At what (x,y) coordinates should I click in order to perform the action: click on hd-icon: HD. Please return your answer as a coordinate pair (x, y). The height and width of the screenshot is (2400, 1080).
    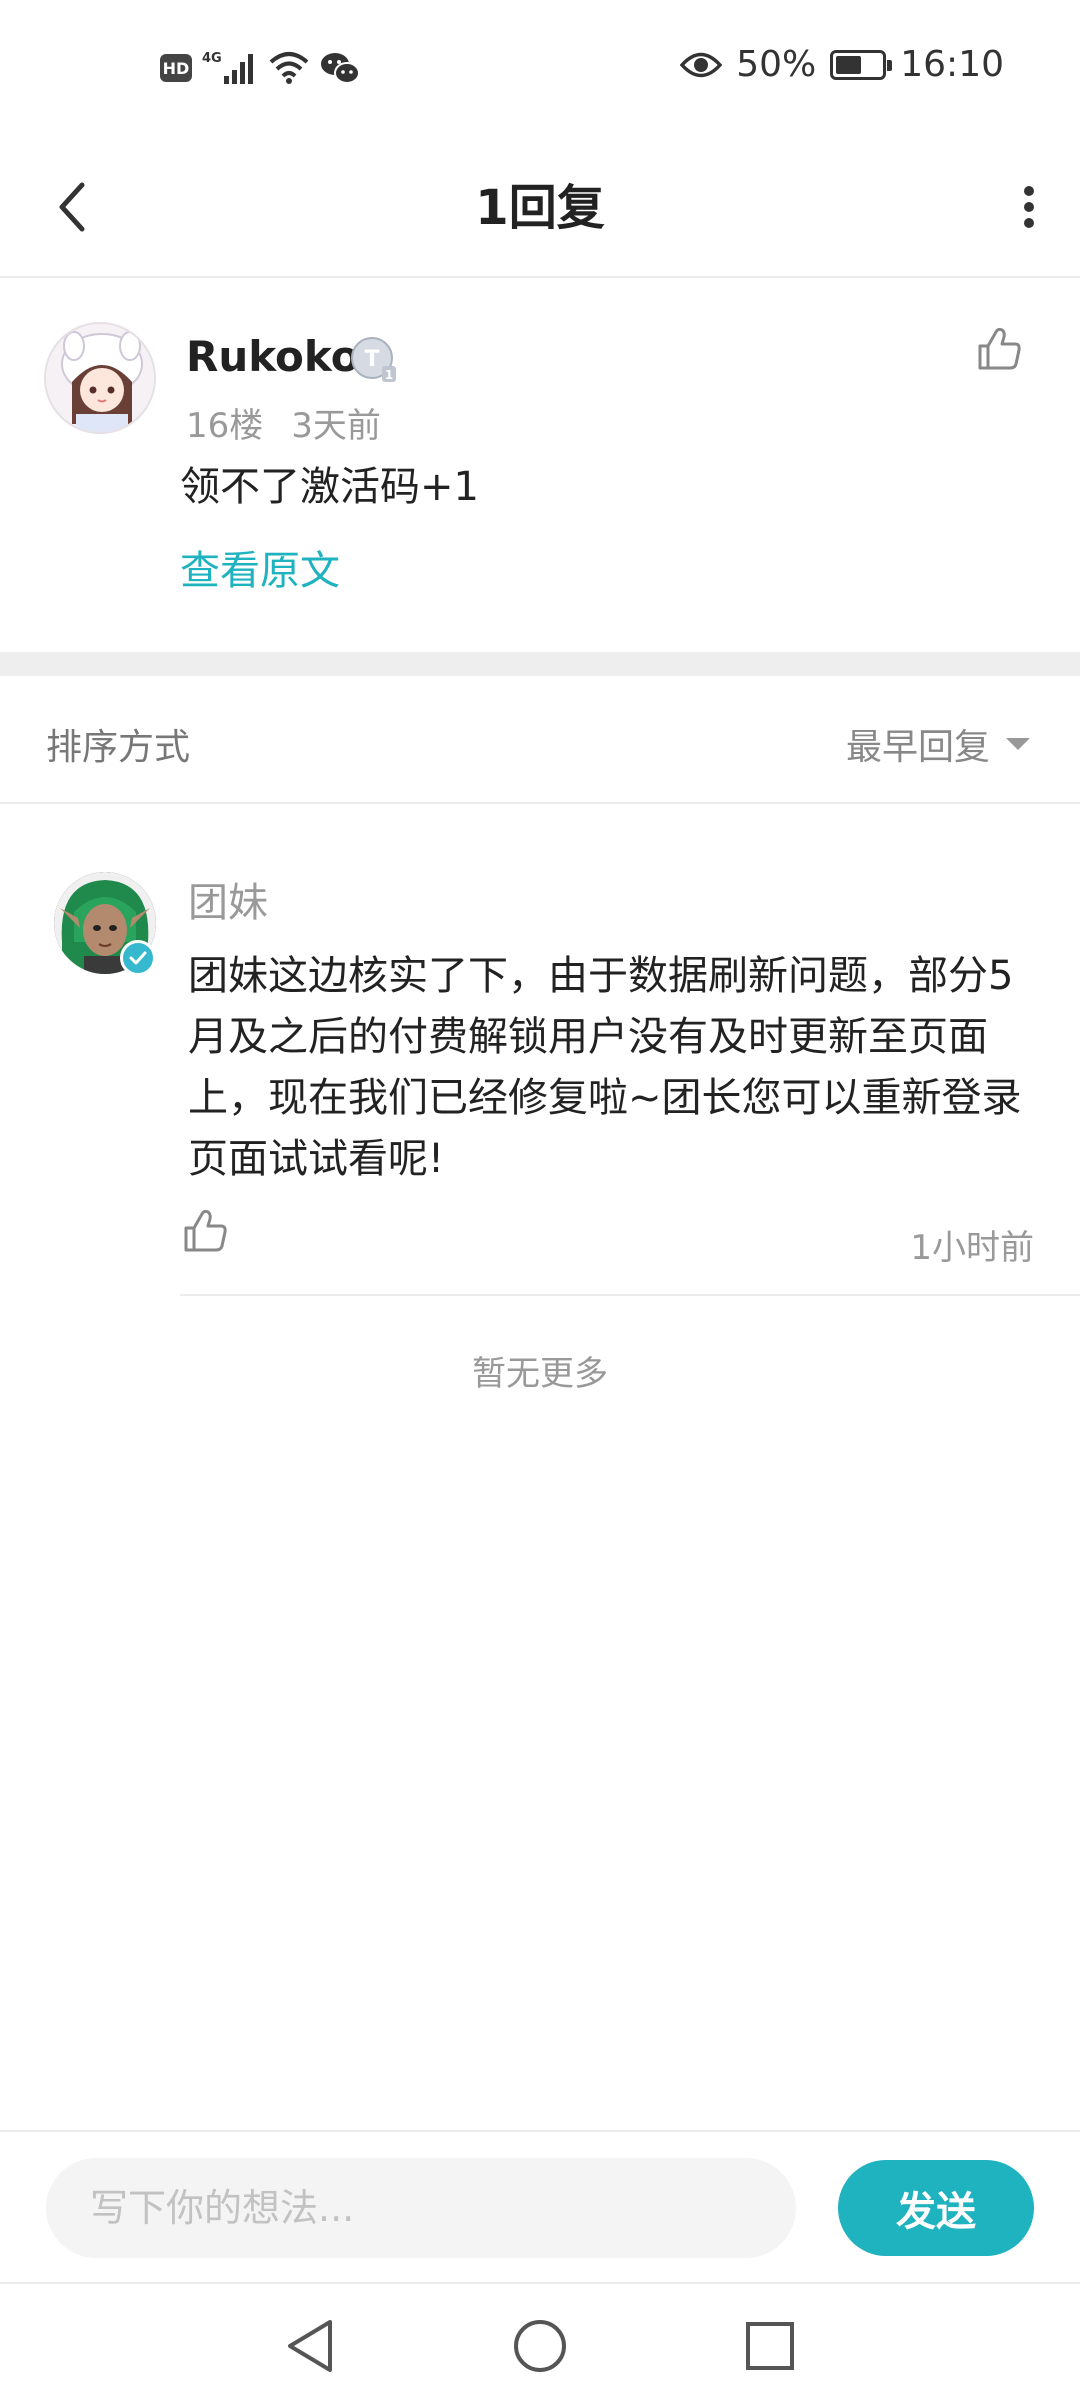
    Looking at the image, I should click on (176, 68).